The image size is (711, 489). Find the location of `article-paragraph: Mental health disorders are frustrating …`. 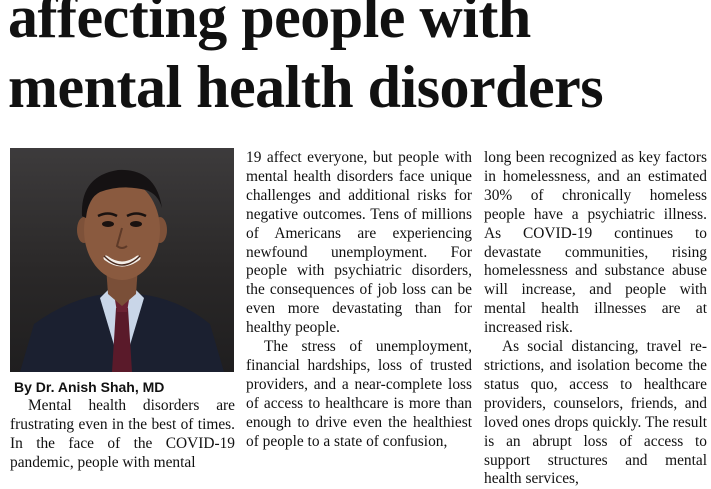

article-paragraph: Mental health disorders are frustrating … is located at coordinates (122, 434).